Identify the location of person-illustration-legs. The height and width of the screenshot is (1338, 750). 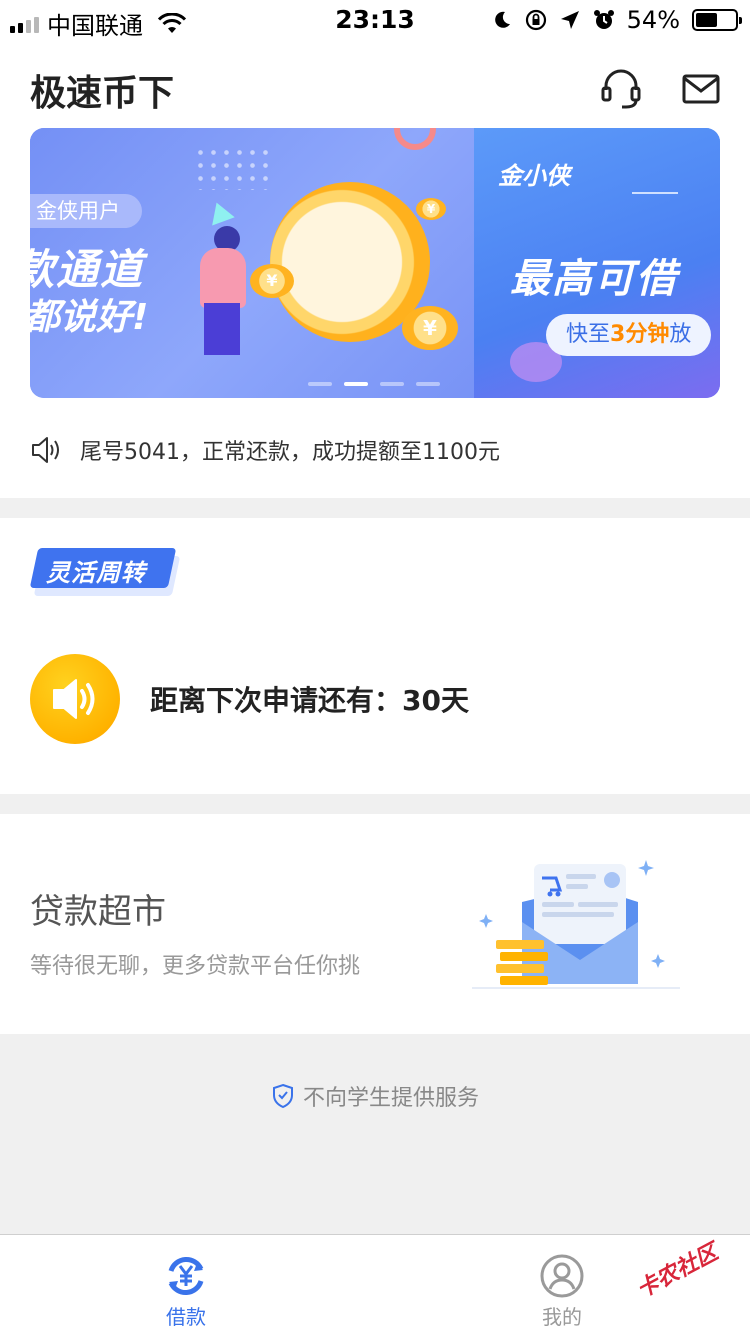
(222, 329).